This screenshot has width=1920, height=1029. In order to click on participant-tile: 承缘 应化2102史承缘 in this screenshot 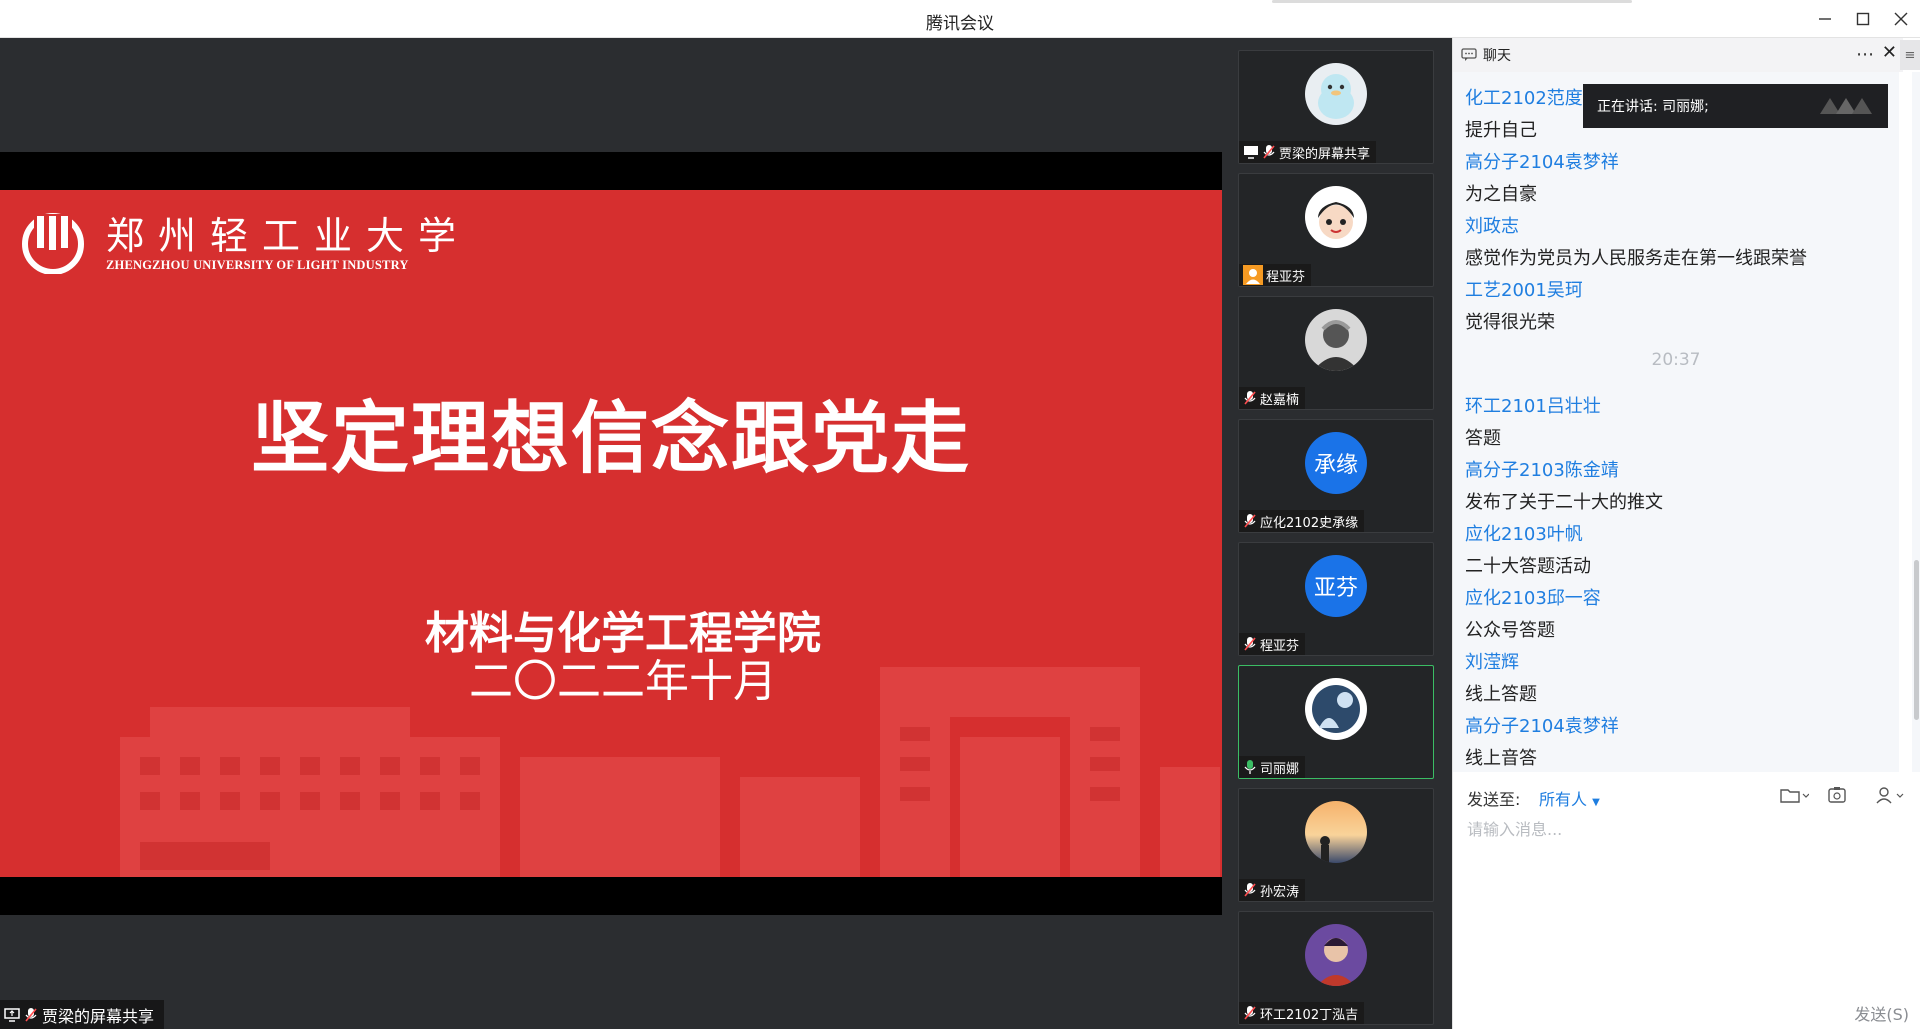, I will do `click(1336, 476)`.